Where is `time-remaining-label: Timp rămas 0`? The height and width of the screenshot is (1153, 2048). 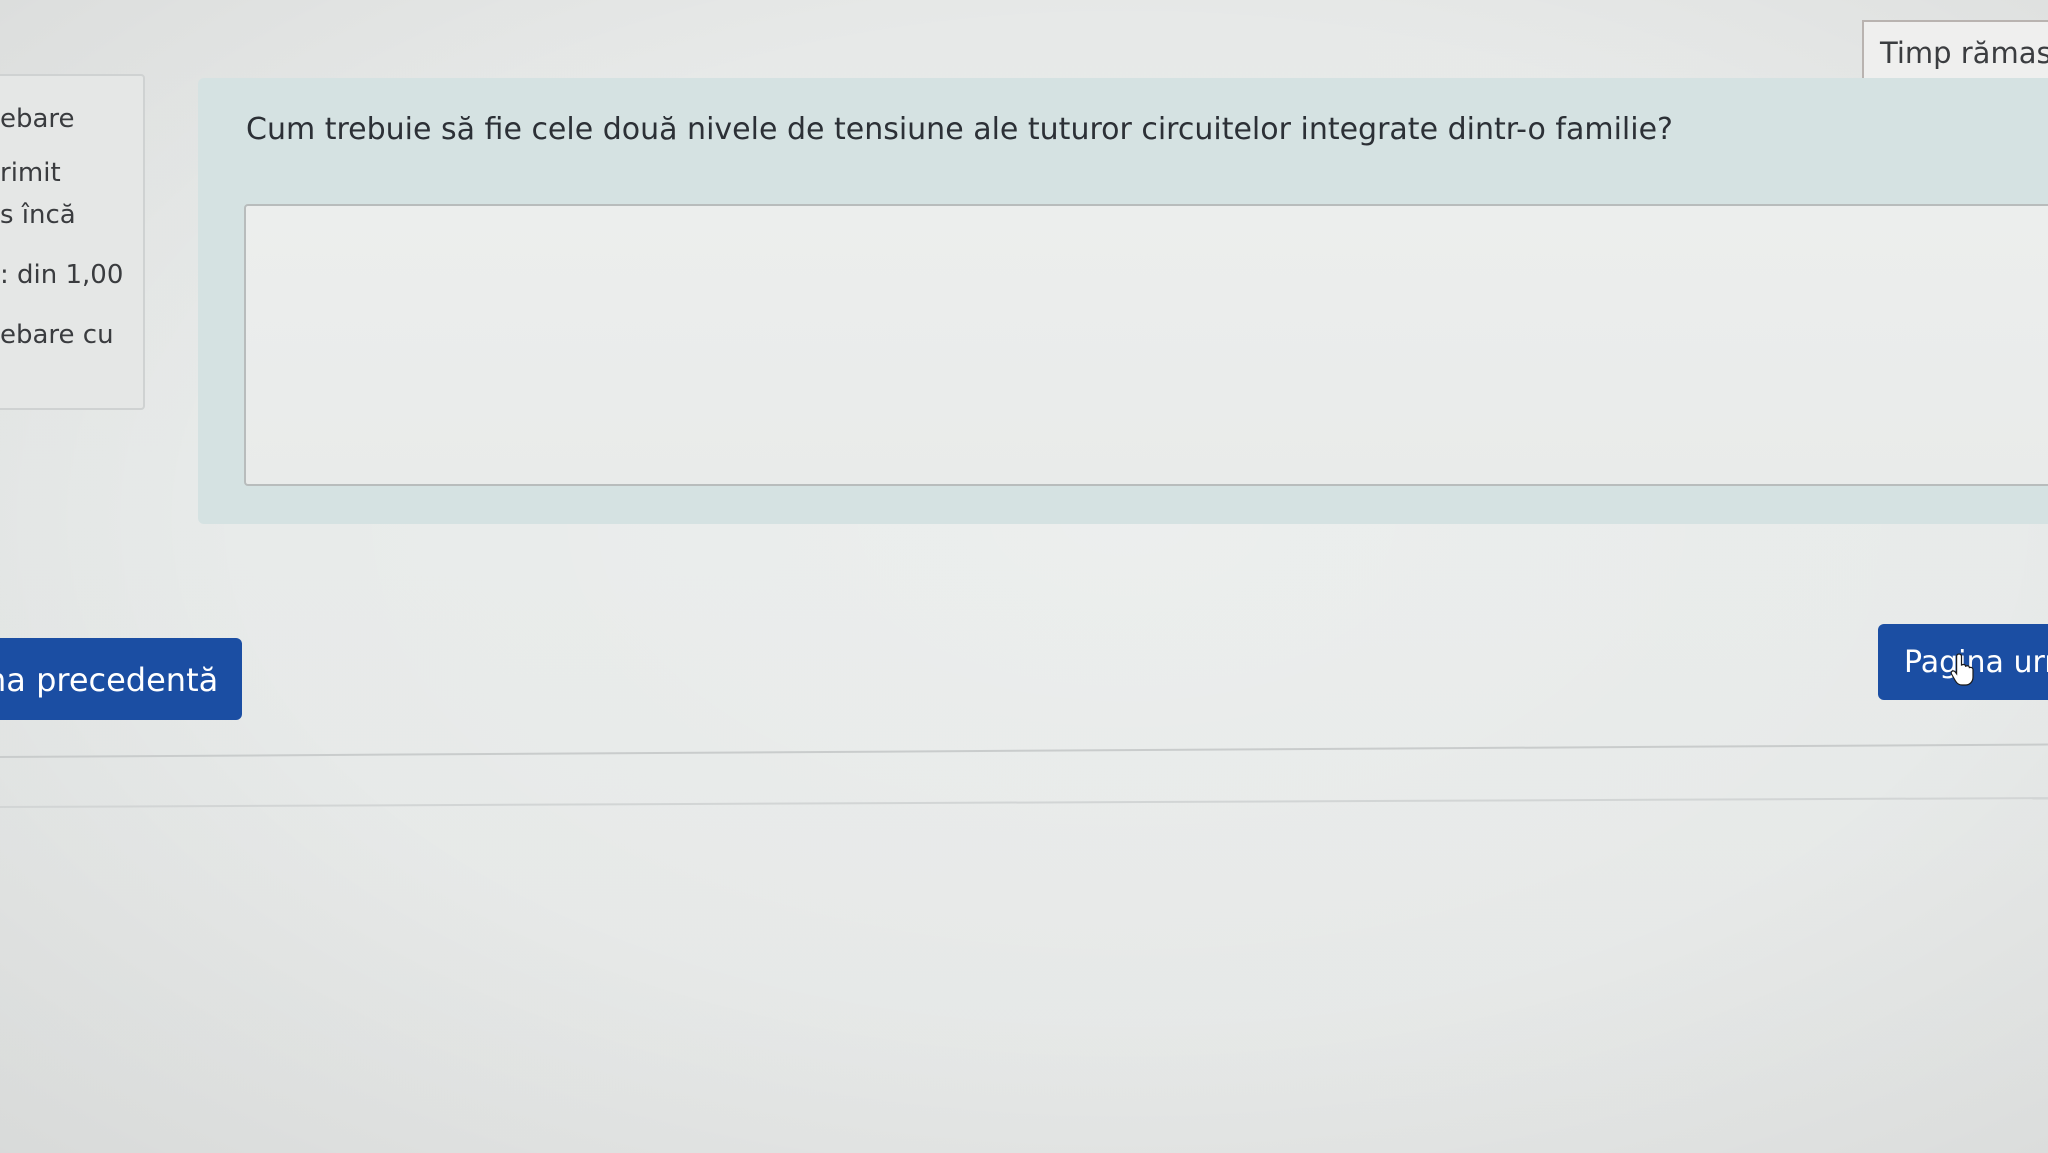 time-remaining-label: Timp rămas 0 is located at coordinates (1964, 53).